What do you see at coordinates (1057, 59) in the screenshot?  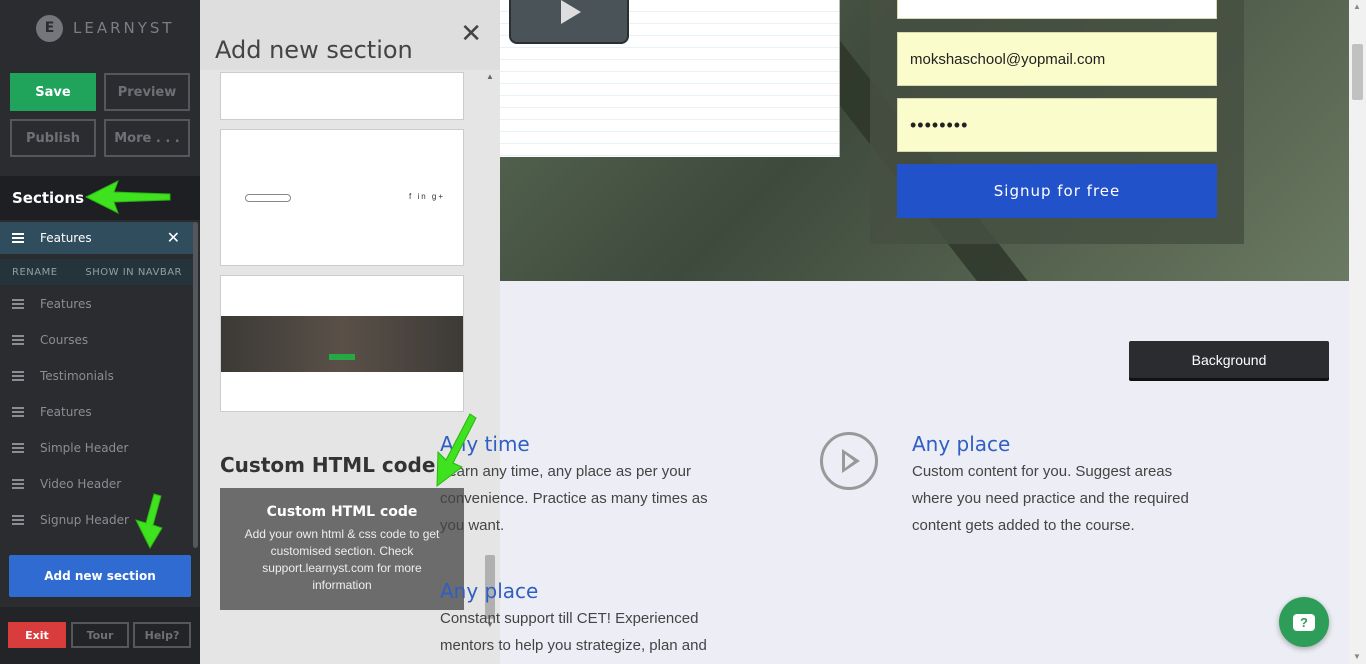 I see `email-field: mokshaschool@yopmail.com` at bounding box center [1057, 59].